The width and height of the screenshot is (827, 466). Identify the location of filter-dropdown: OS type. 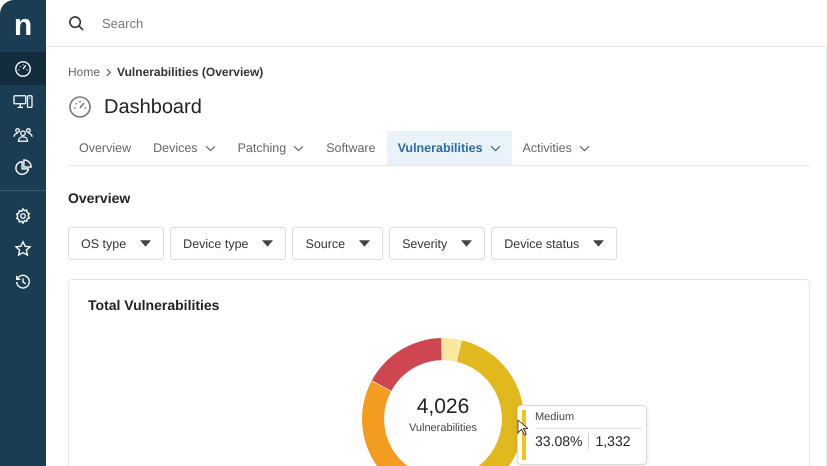
(116, 243).